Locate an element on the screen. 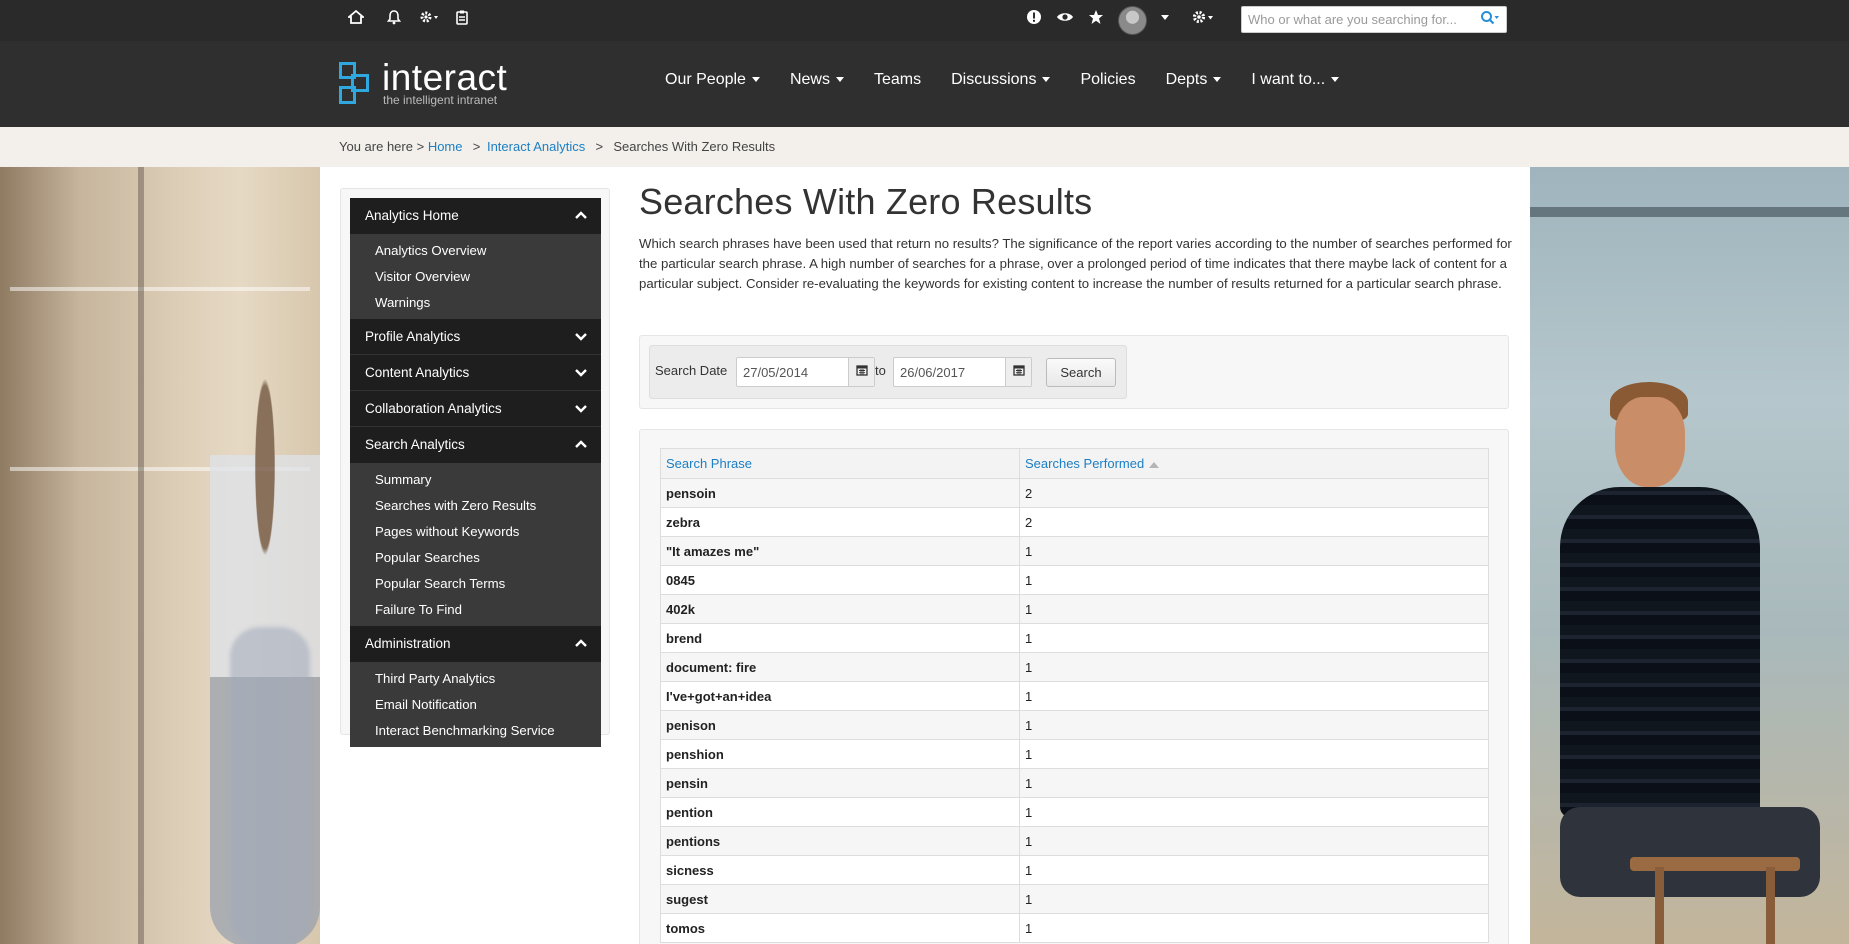 The height and width of the screenshot is (944, 1849). nav-policies: Policies is located at coordinates (1107, 80).